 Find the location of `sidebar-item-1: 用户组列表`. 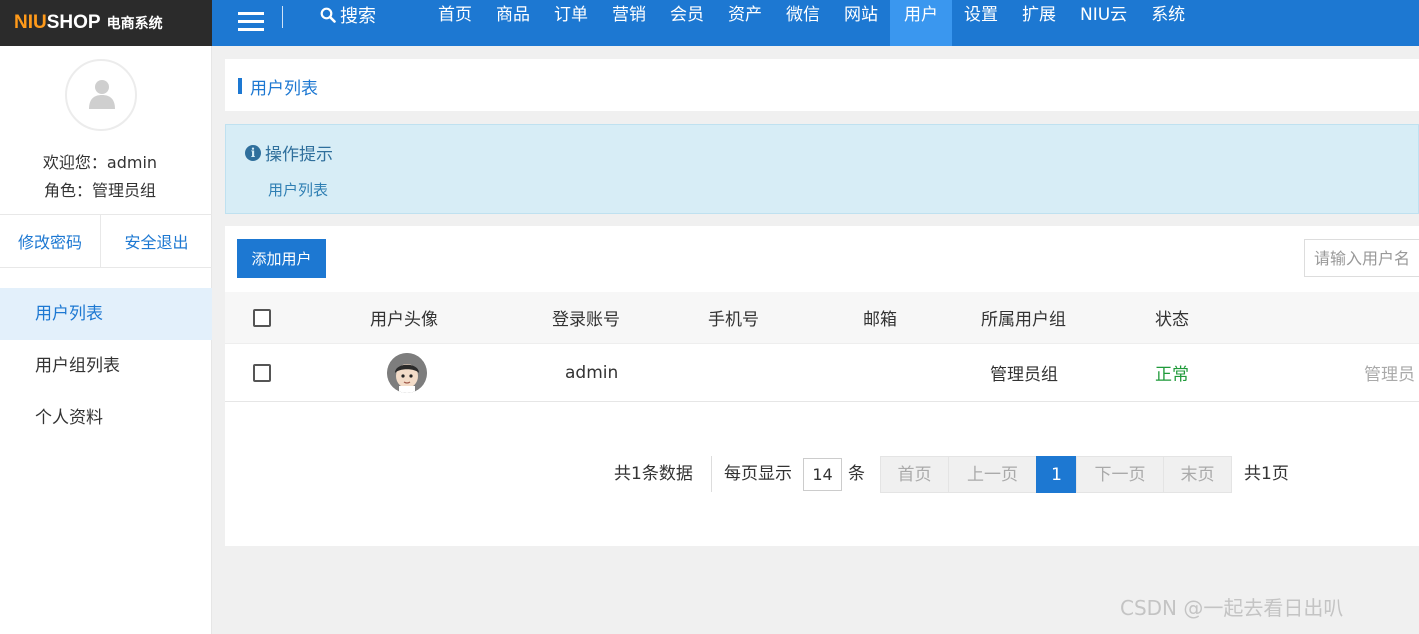

sidebar-item-1: 用户组列表 is located at coordinates (106, 366).